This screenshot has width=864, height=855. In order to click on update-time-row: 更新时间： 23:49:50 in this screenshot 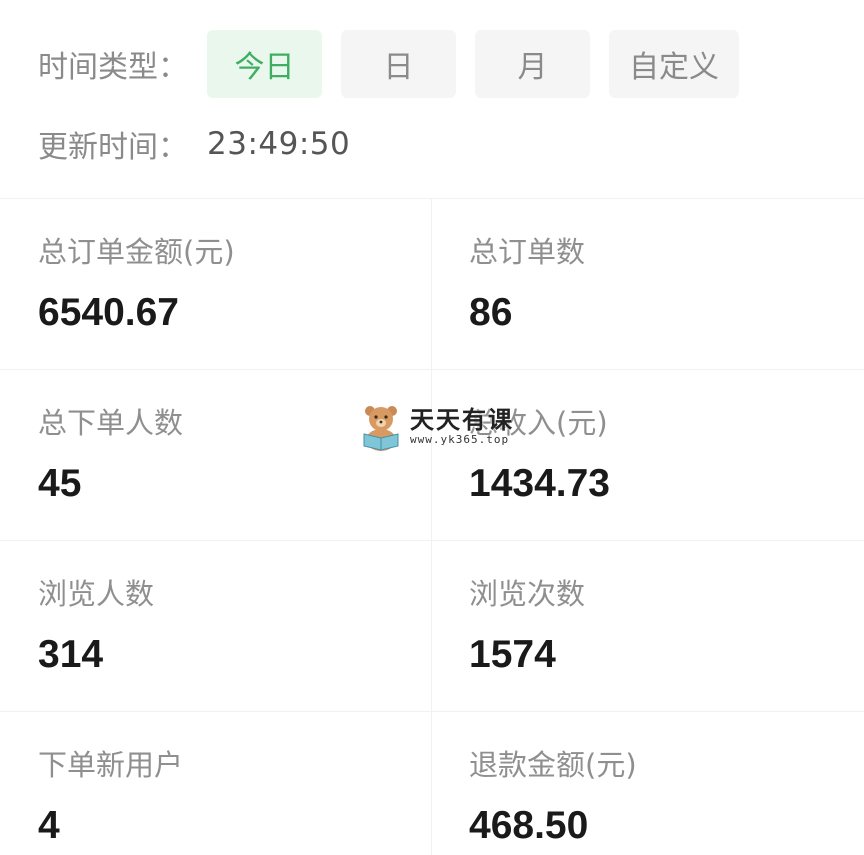, I will do `click(175, 144)`.